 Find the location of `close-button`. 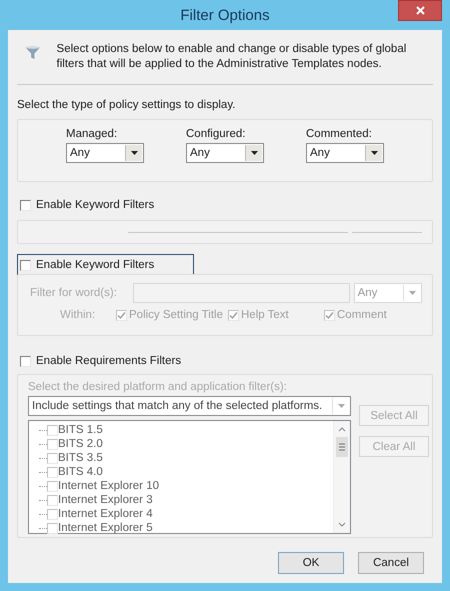

close-button is located at coordinates (420, 10).